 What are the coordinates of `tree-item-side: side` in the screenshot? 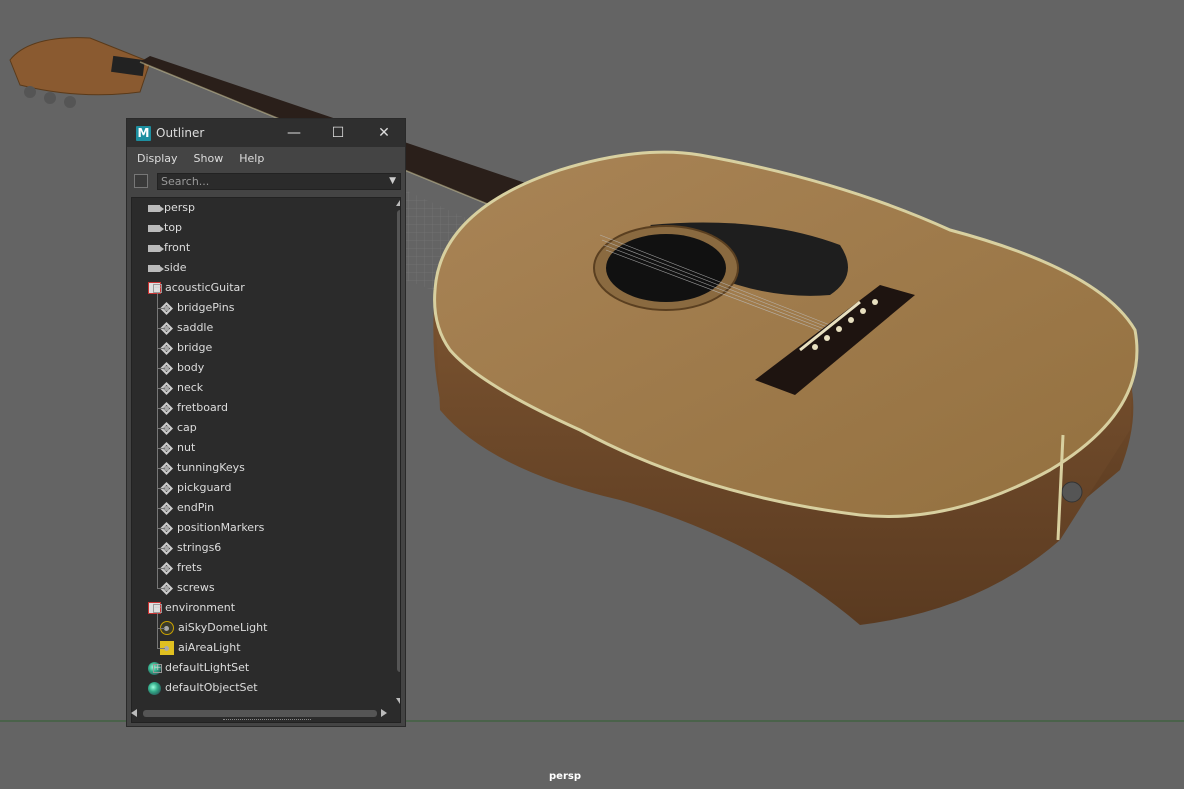 It's located at (167, 268).